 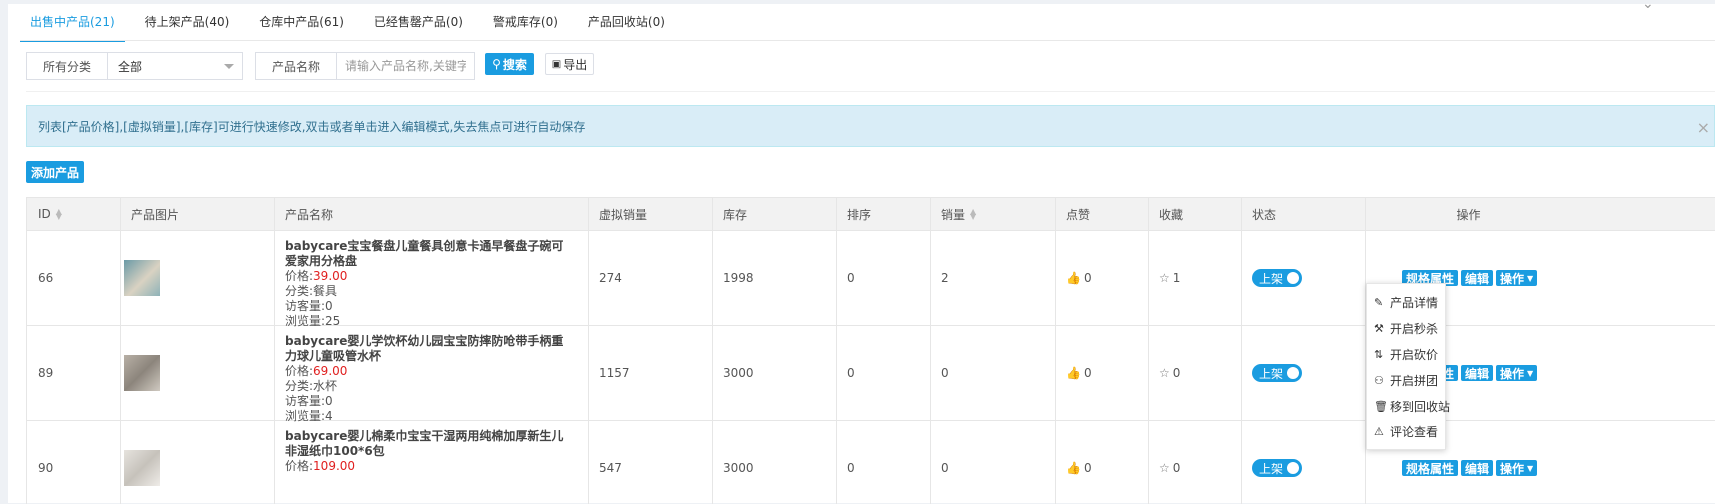 What do you see at coordinates (55, 172) in the screenshot?
I see `add-product-button: 添加产品` at bounding box center [55, 172].